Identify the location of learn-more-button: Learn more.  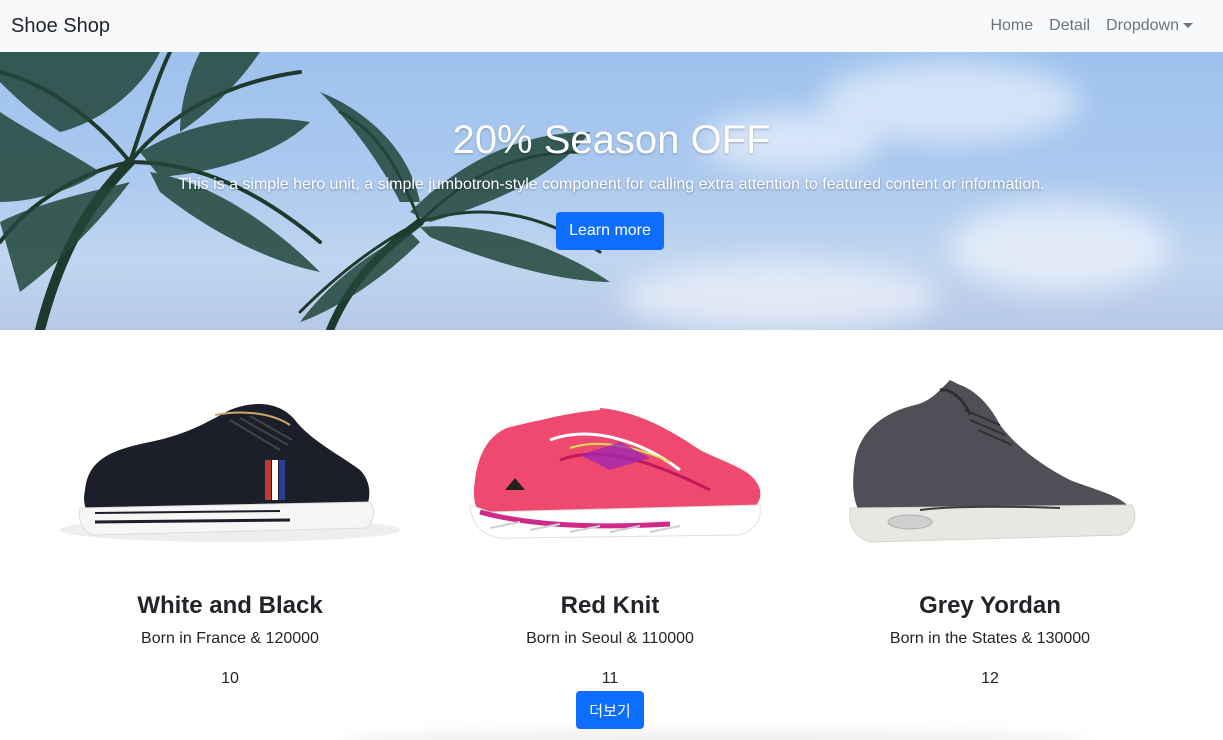
(610, 231).